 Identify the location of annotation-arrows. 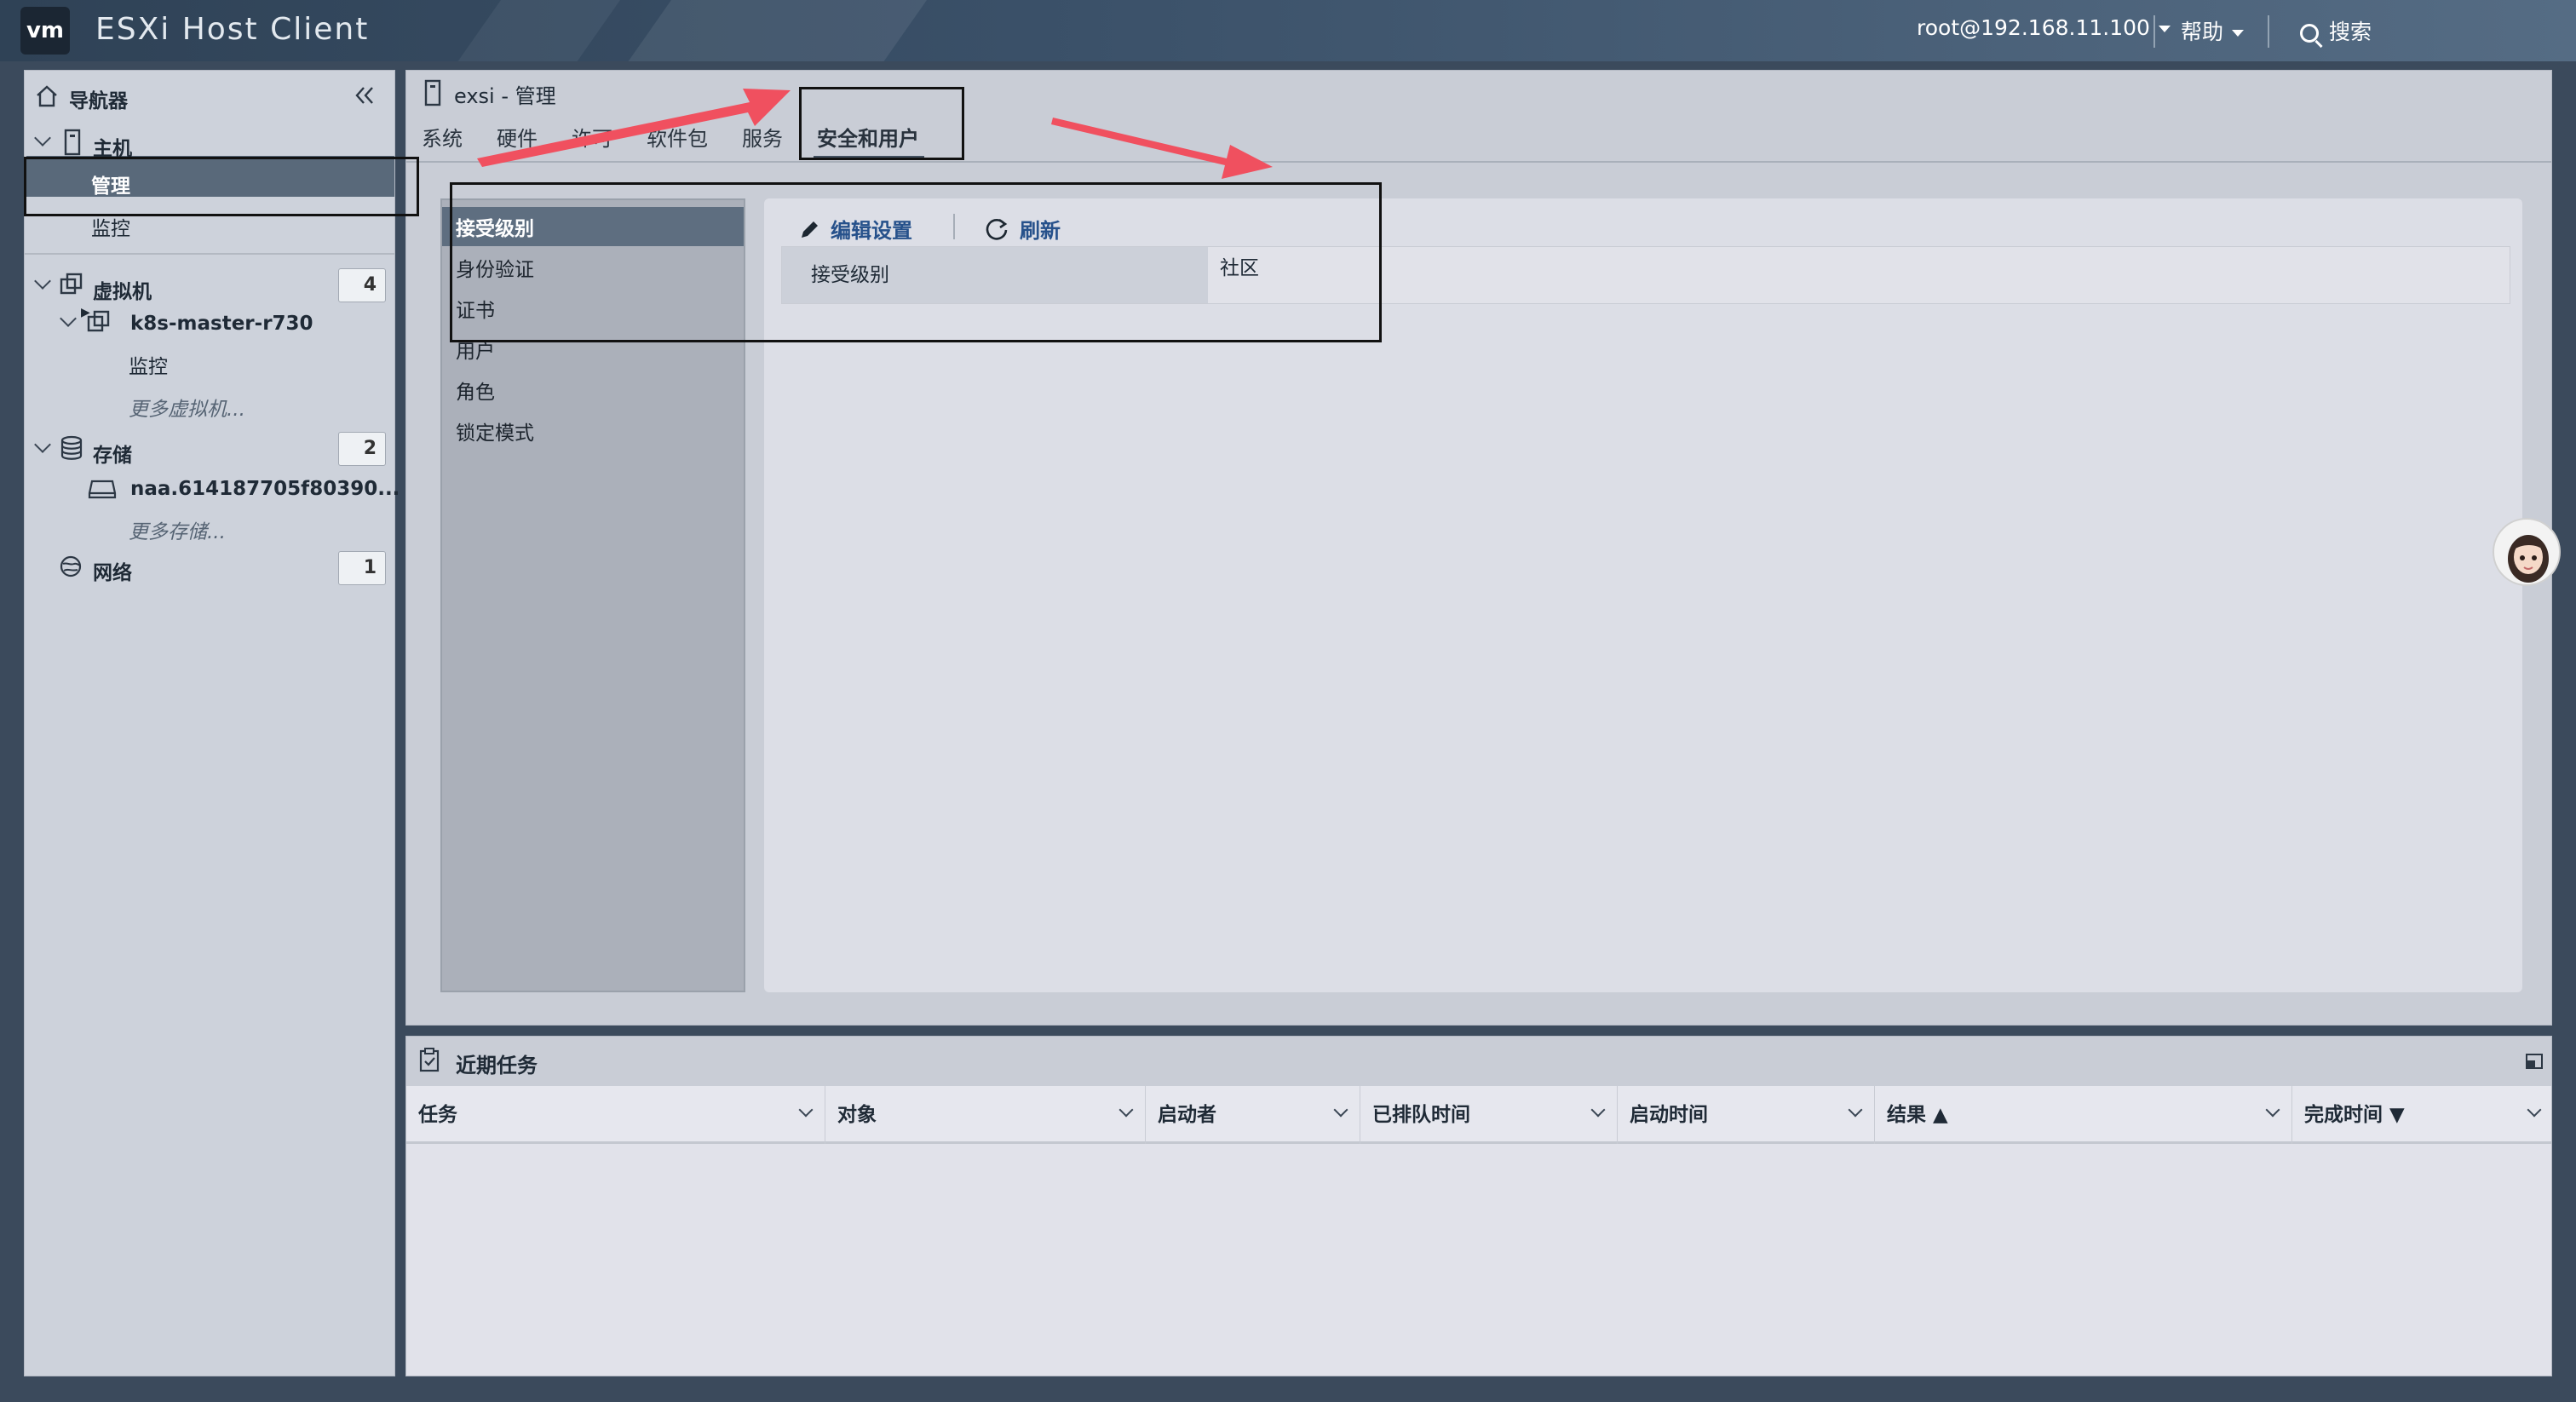
(875, 134).